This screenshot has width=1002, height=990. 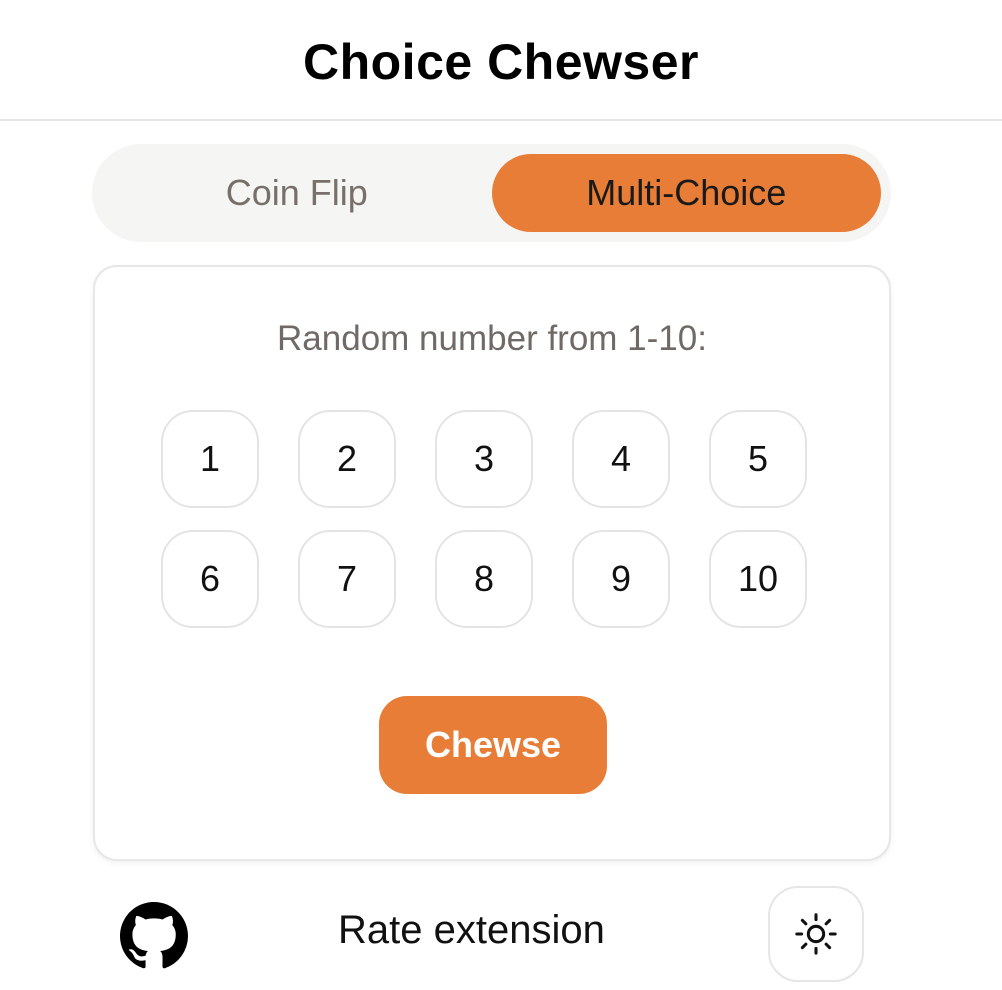 I want to click on rate-extension-link: Rate extension, so click(x=471, y=930).